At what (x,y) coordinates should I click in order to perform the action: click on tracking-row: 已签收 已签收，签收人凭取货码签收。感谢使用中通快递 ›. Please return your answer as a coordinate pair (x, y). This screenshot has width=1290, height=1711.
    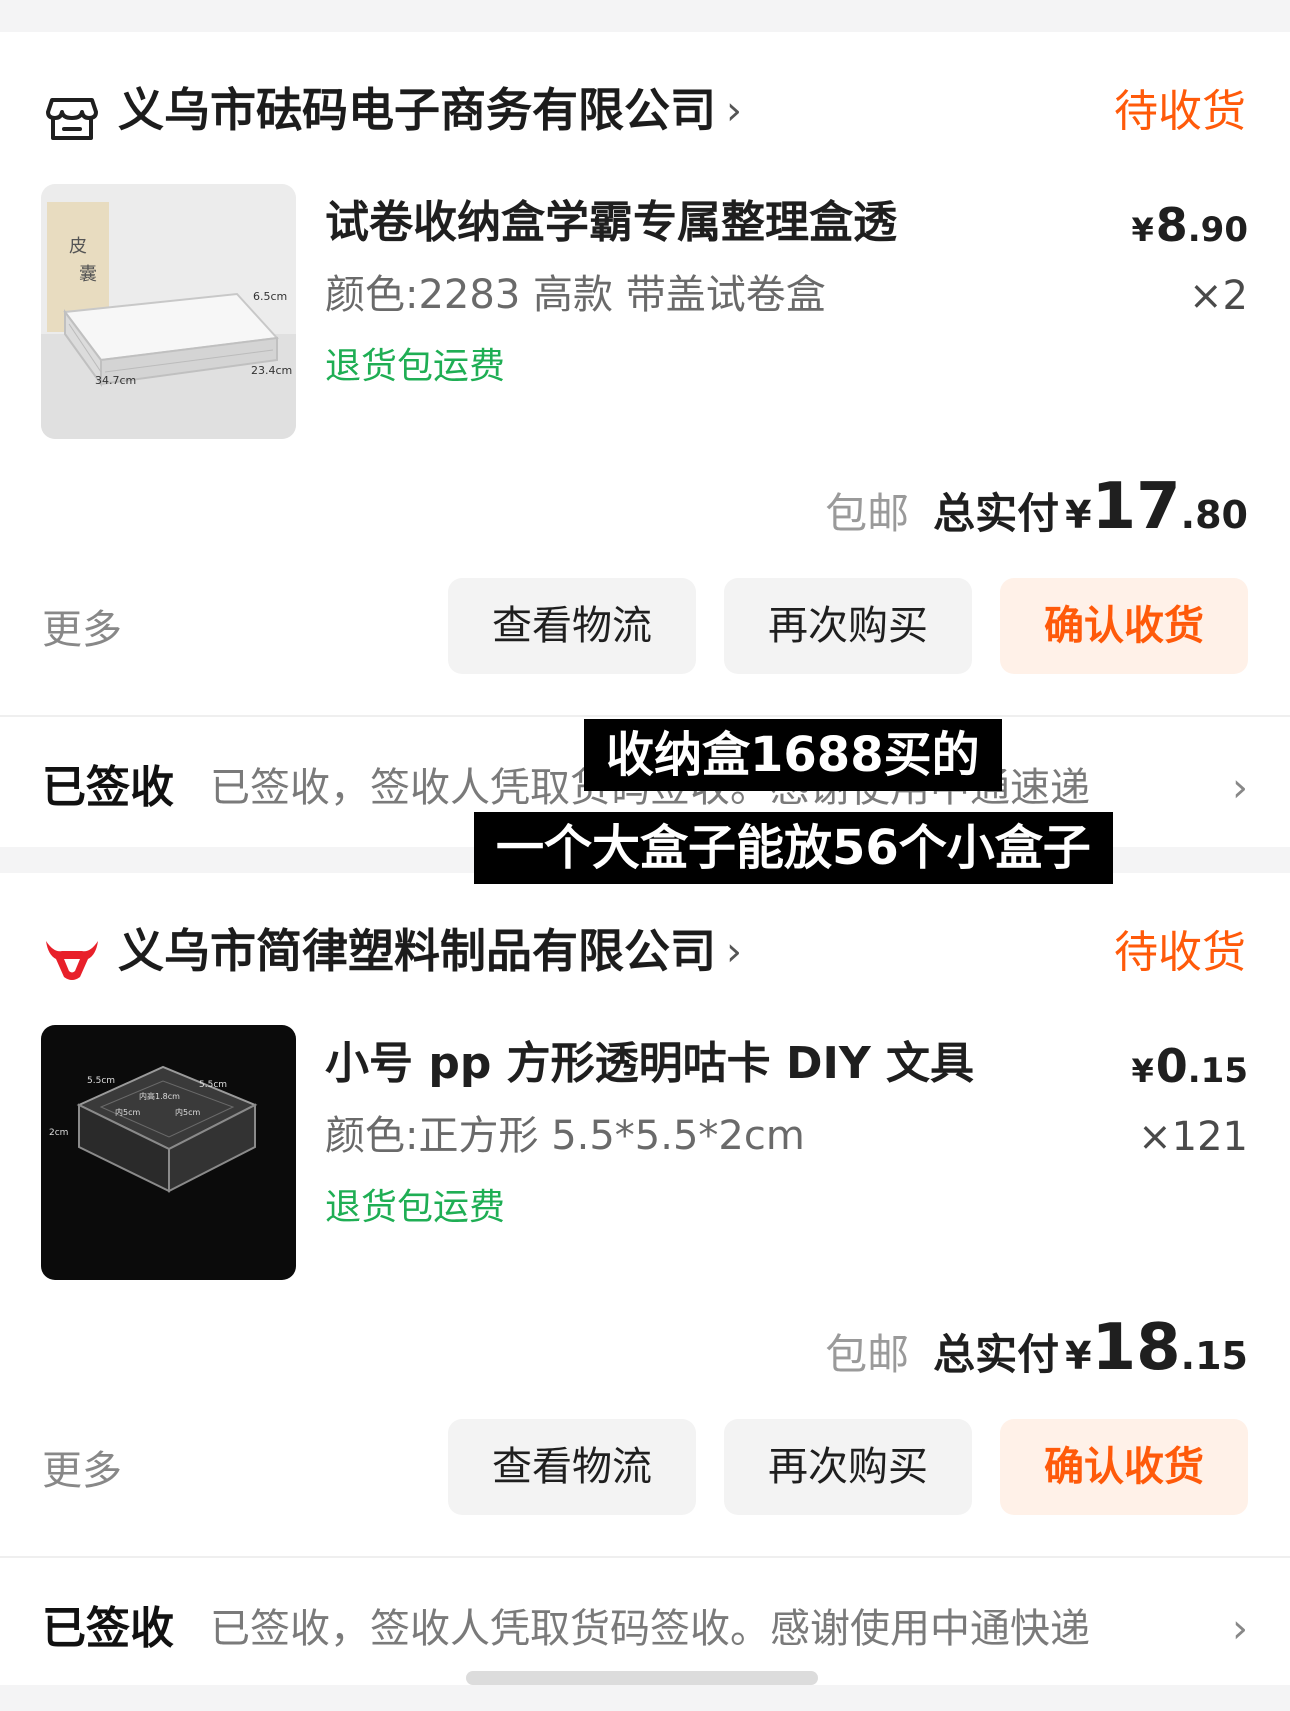
    Looking at the image, I should click on (645, 1631).